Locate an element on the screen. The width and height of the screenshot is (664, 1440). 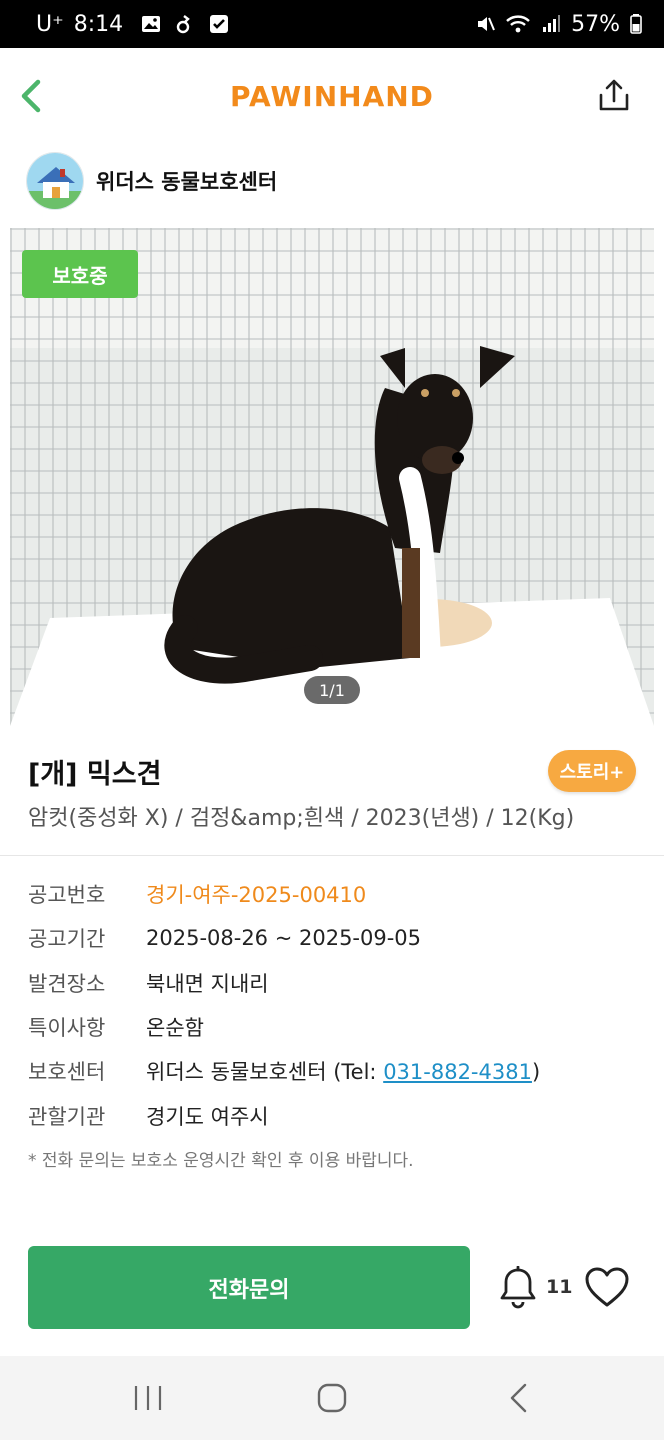
info-row-found-place: 발견장소 북내면 지내리 is located at coordinates (333, 983).